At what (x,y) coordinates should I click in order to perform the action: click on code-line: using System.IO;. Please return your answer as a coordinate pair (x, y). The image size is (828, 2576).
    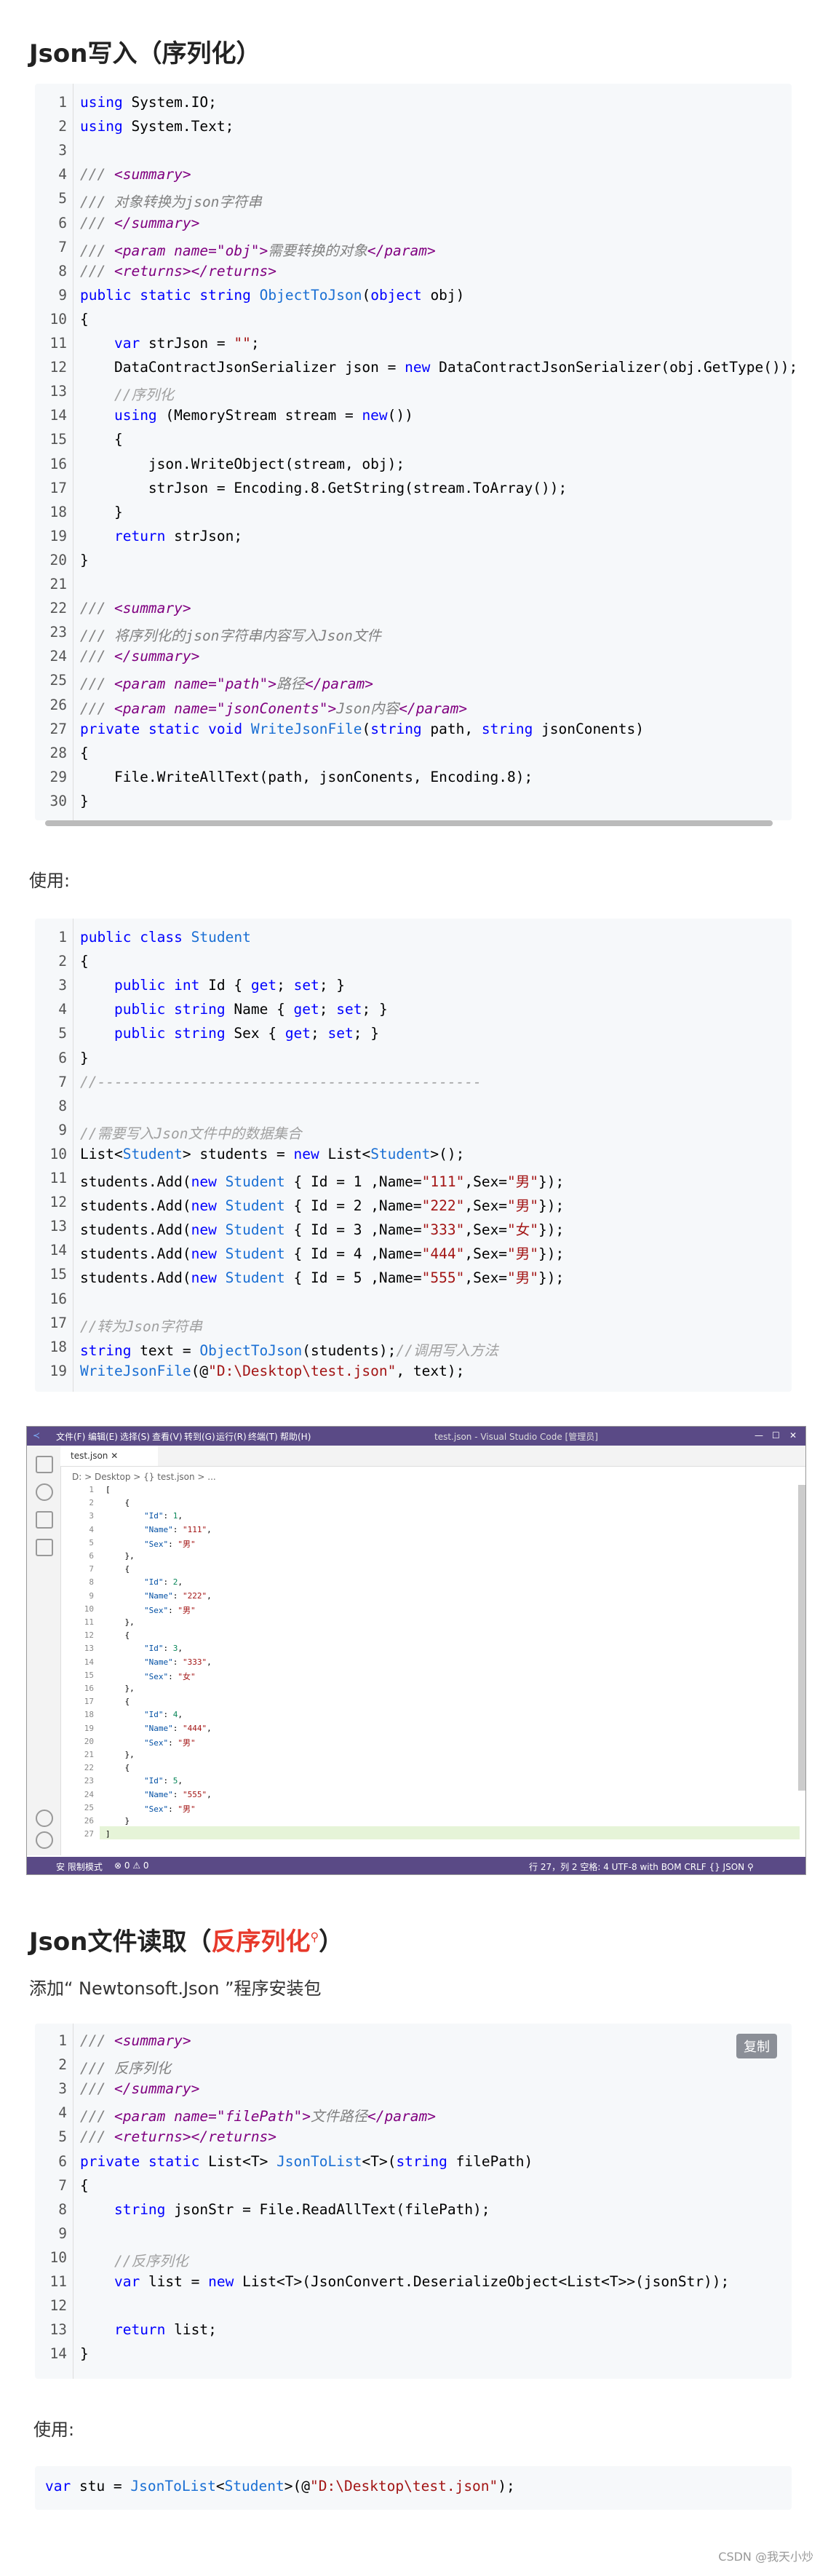
    Looking at the image, I should click on (148, 102).